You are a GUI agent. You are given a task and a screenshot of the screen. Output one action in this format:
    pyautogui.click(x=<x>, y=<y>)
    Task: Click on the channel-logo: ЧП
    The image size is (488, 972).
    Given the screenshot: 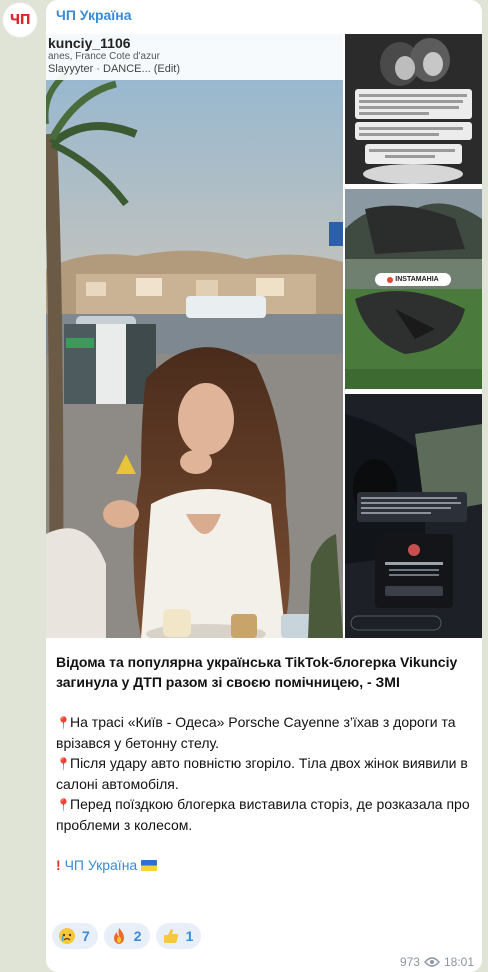 What is the action you would take?
    pyautogui.click(x=20, y=20)
    